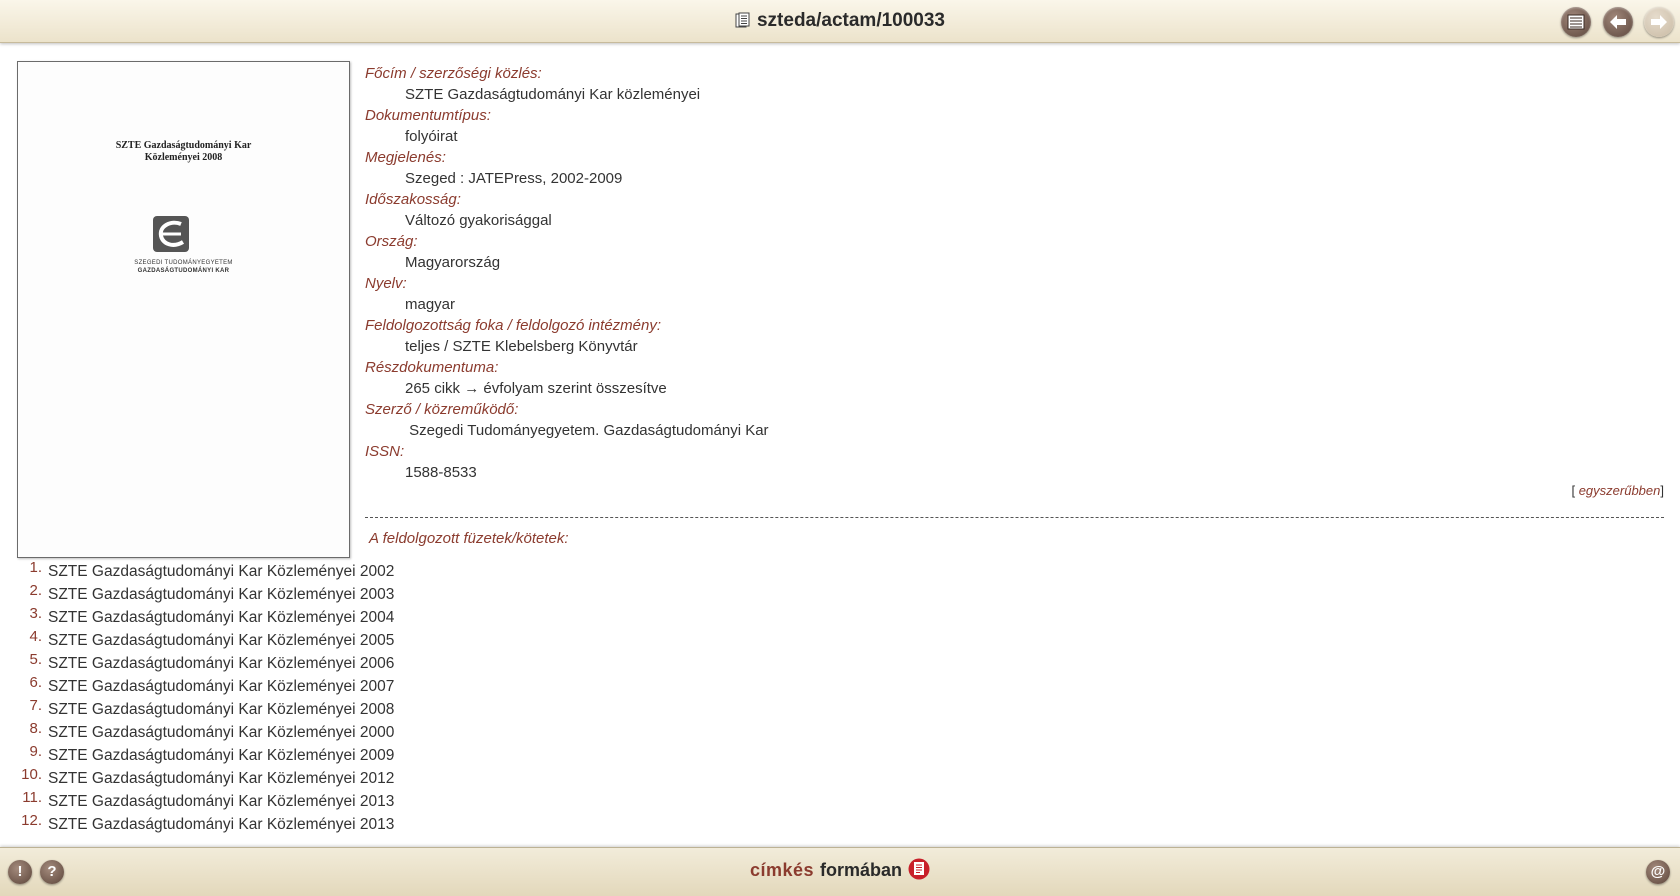 The height and width of the screenshot is (896, 1680). I want to click on arrow-right-icon, so click(1659, 22).